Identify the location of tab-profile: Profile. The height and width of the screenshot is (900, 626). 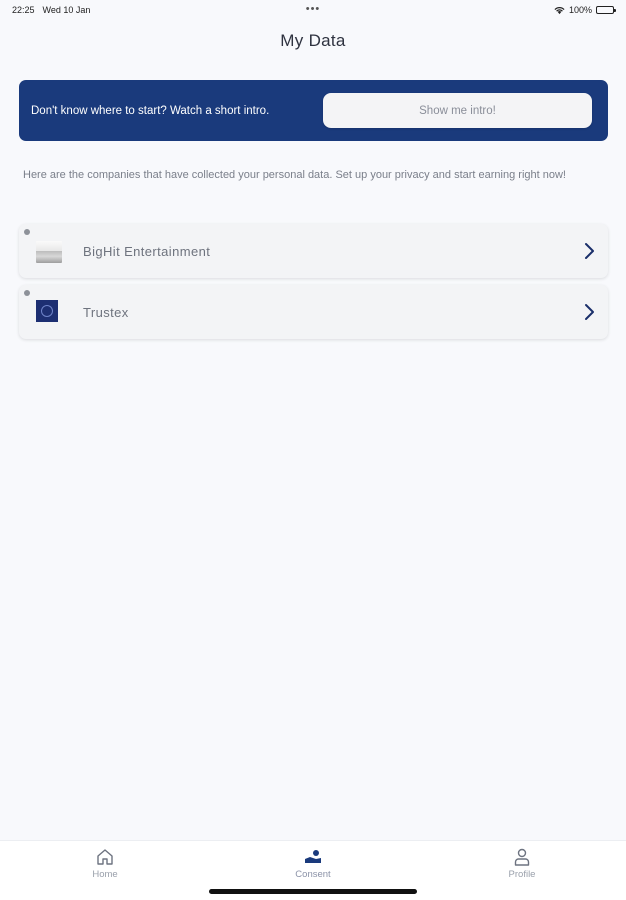
(522, 863).